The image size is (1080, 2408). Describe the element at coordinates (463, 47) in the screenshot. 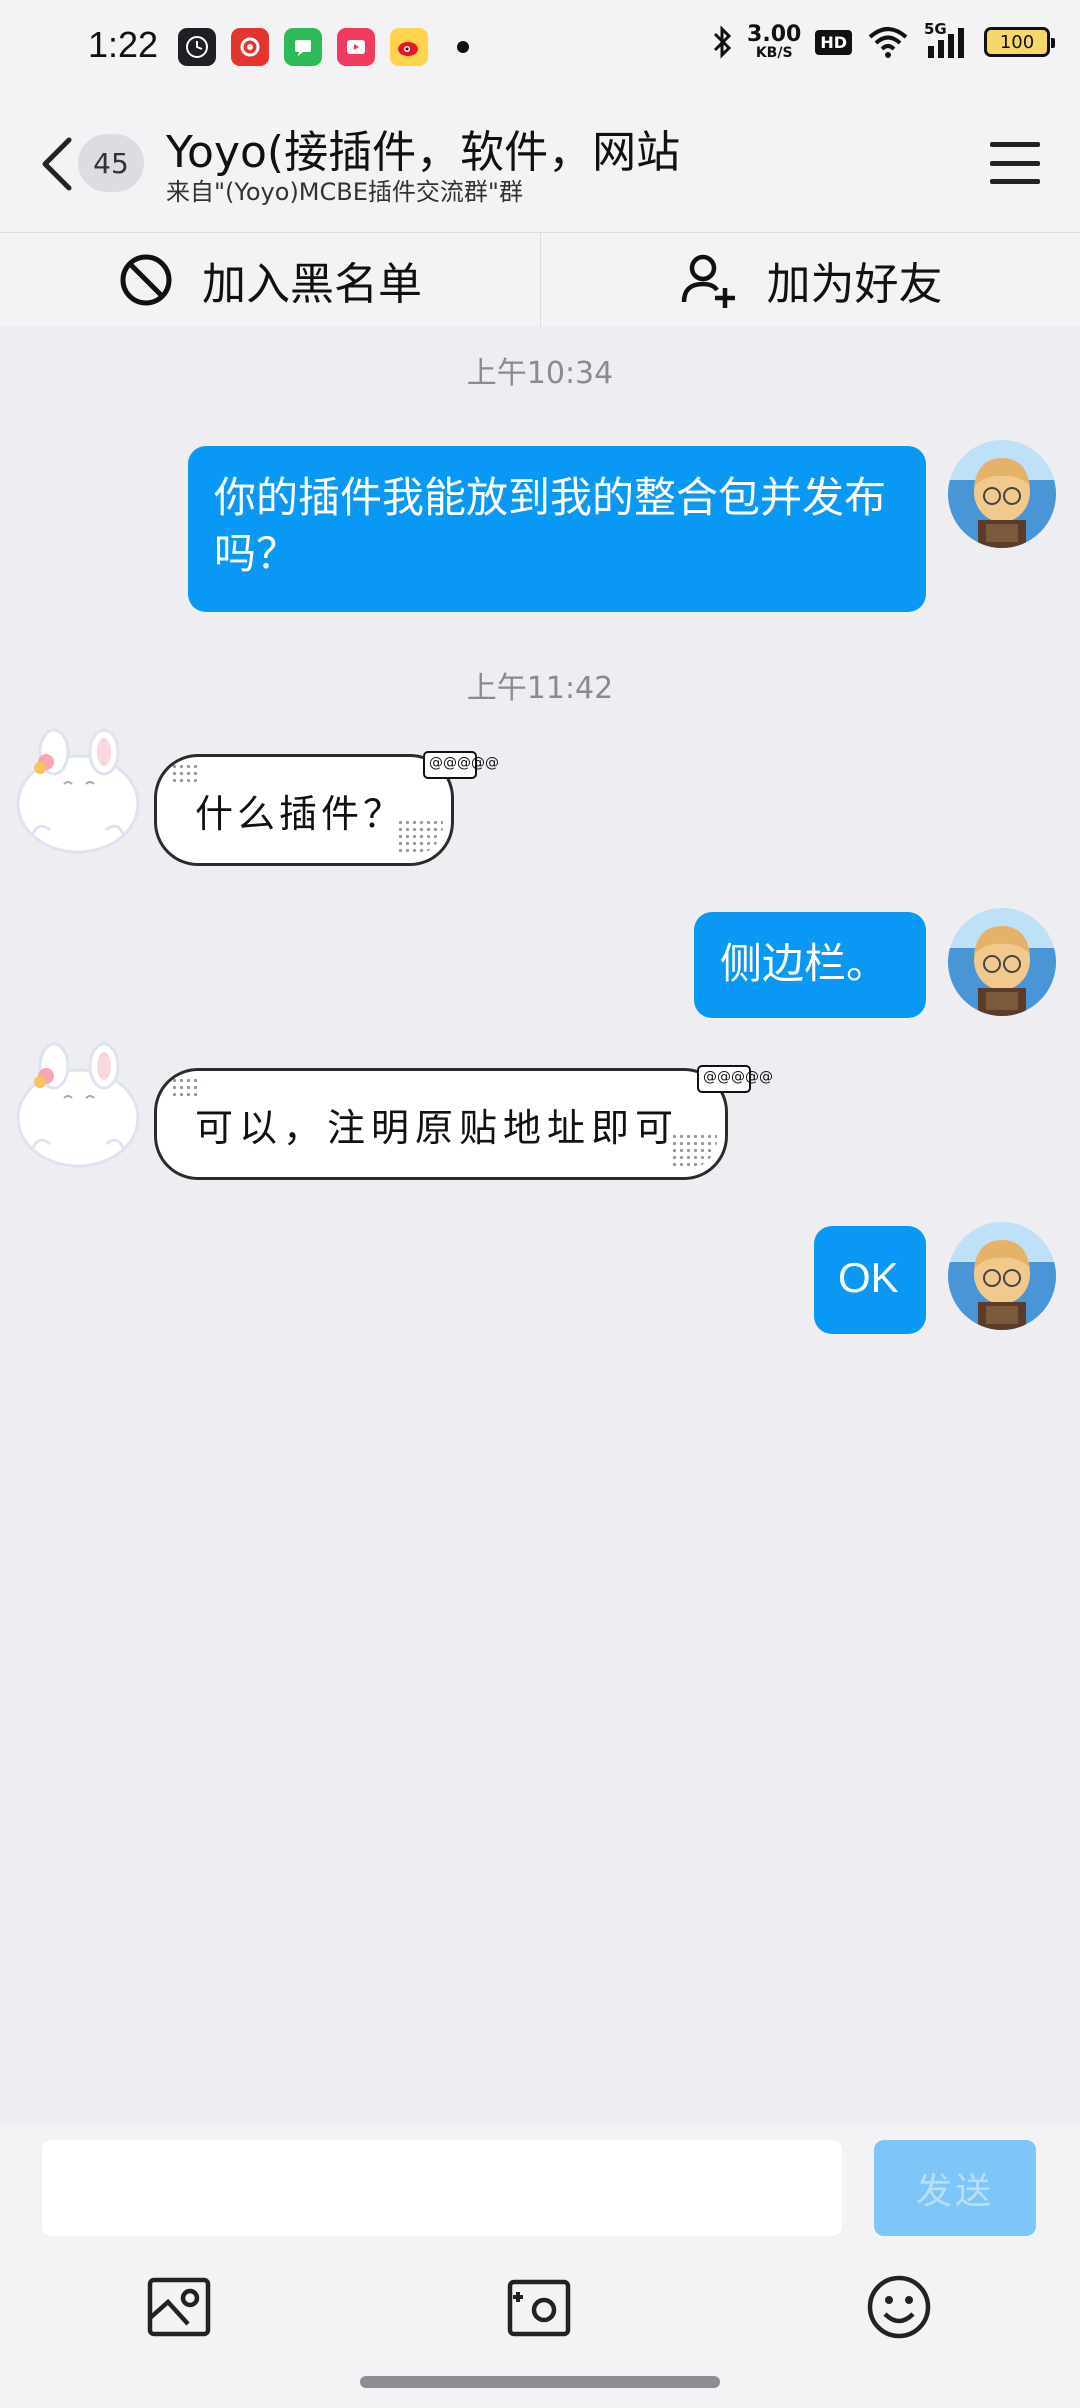

I see `more-notifications-dot` at that location.